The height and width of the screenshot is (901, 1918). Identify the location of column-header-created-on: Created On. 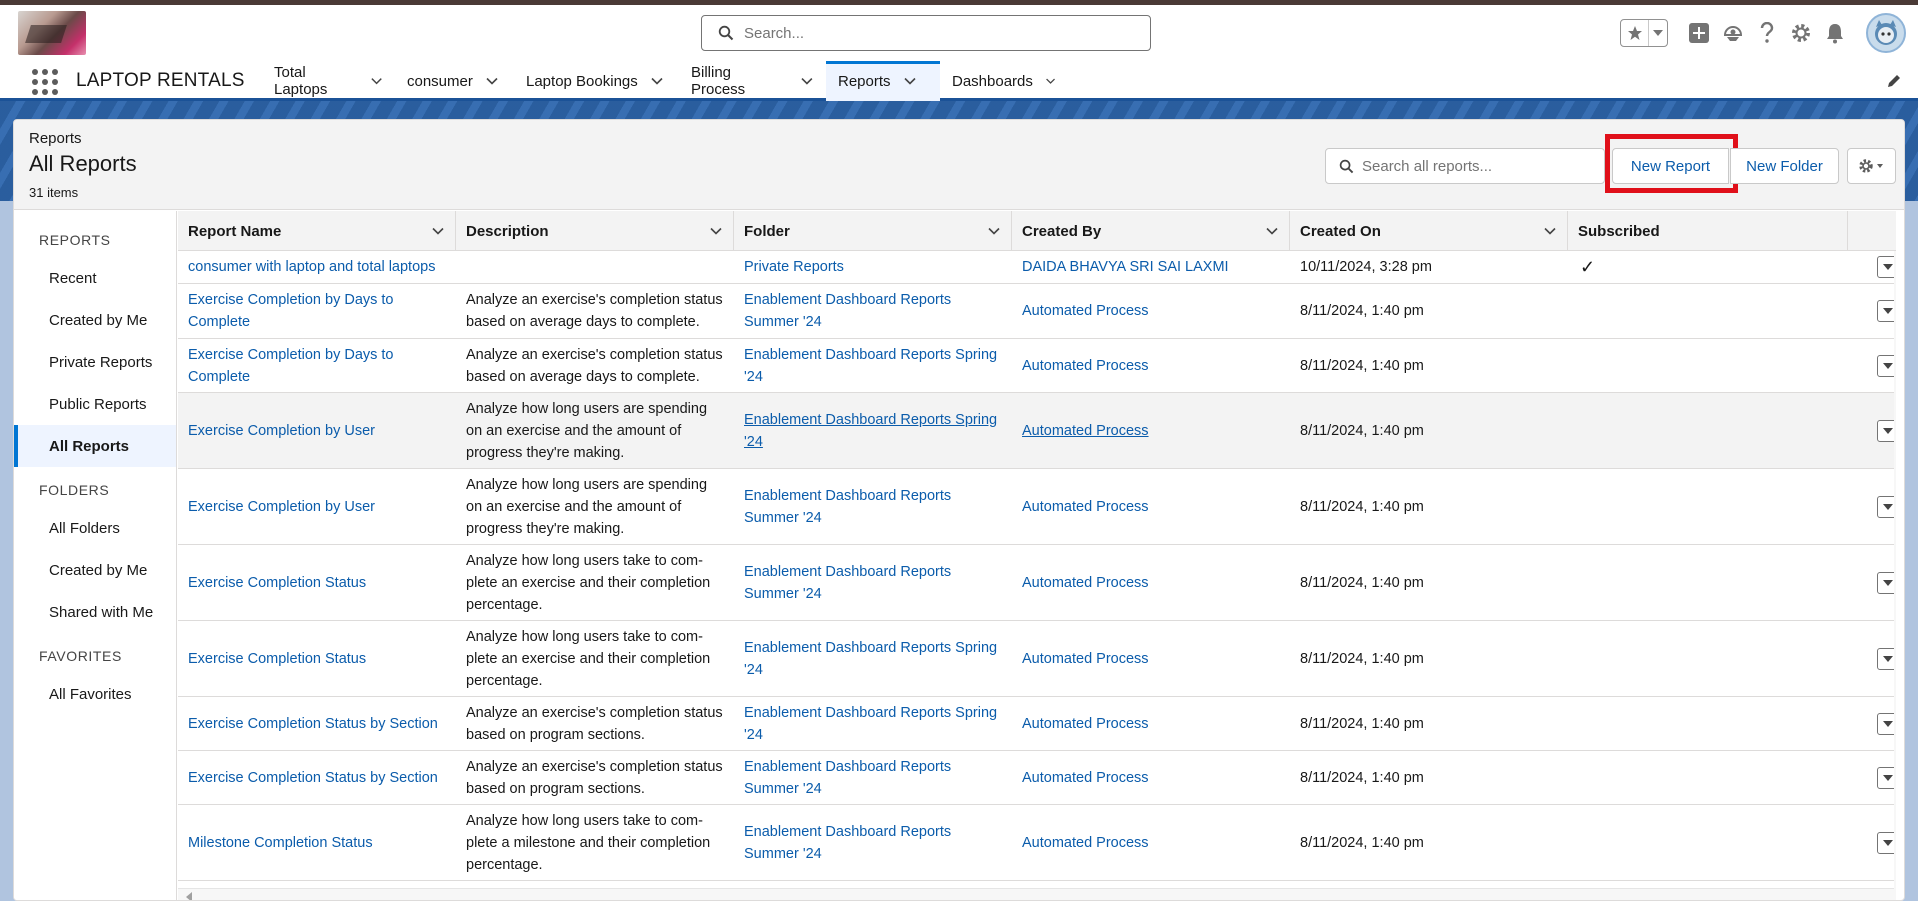
(1429, 231).